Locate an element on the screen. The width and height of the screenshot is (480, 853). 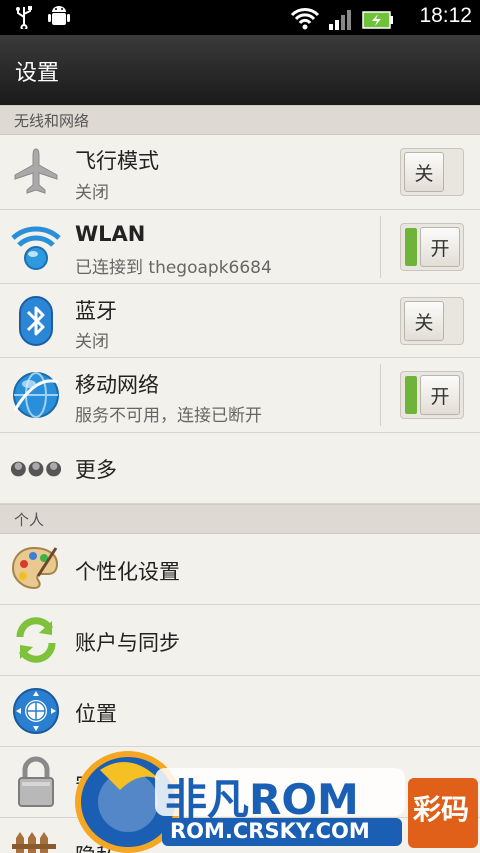
android-debug-icon is located at coordinates (59, 15).